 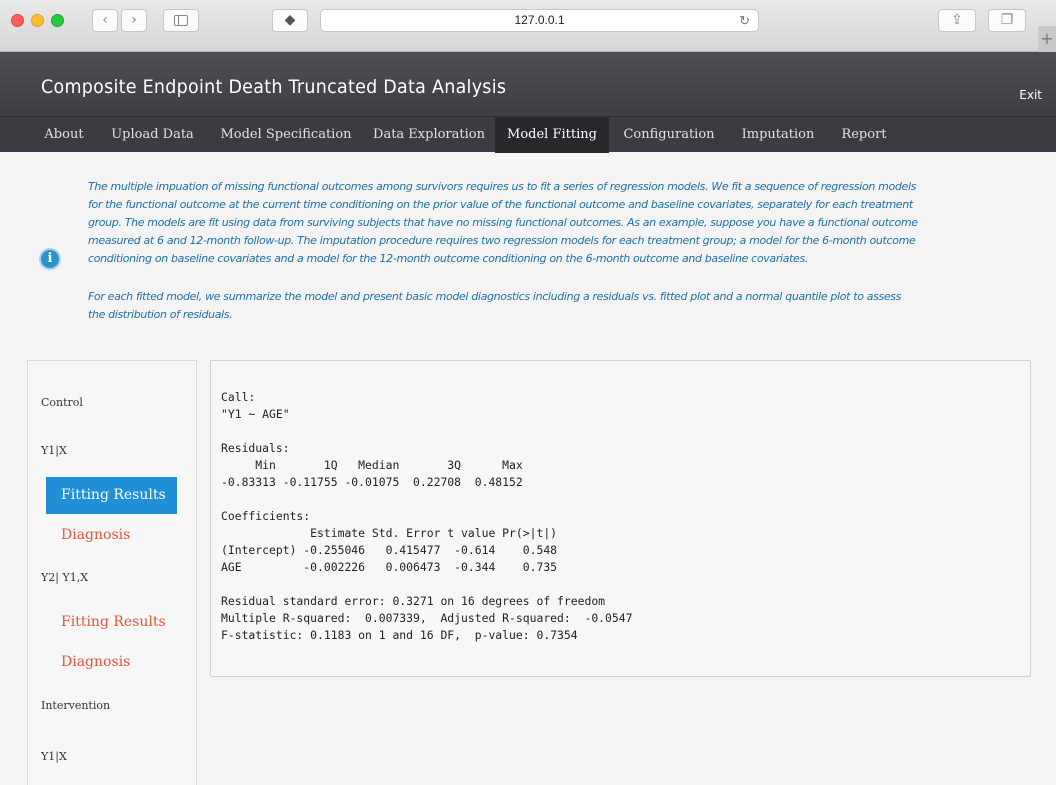 I want to click on tab-imputation: Imputation, so click(x=778, y=135).